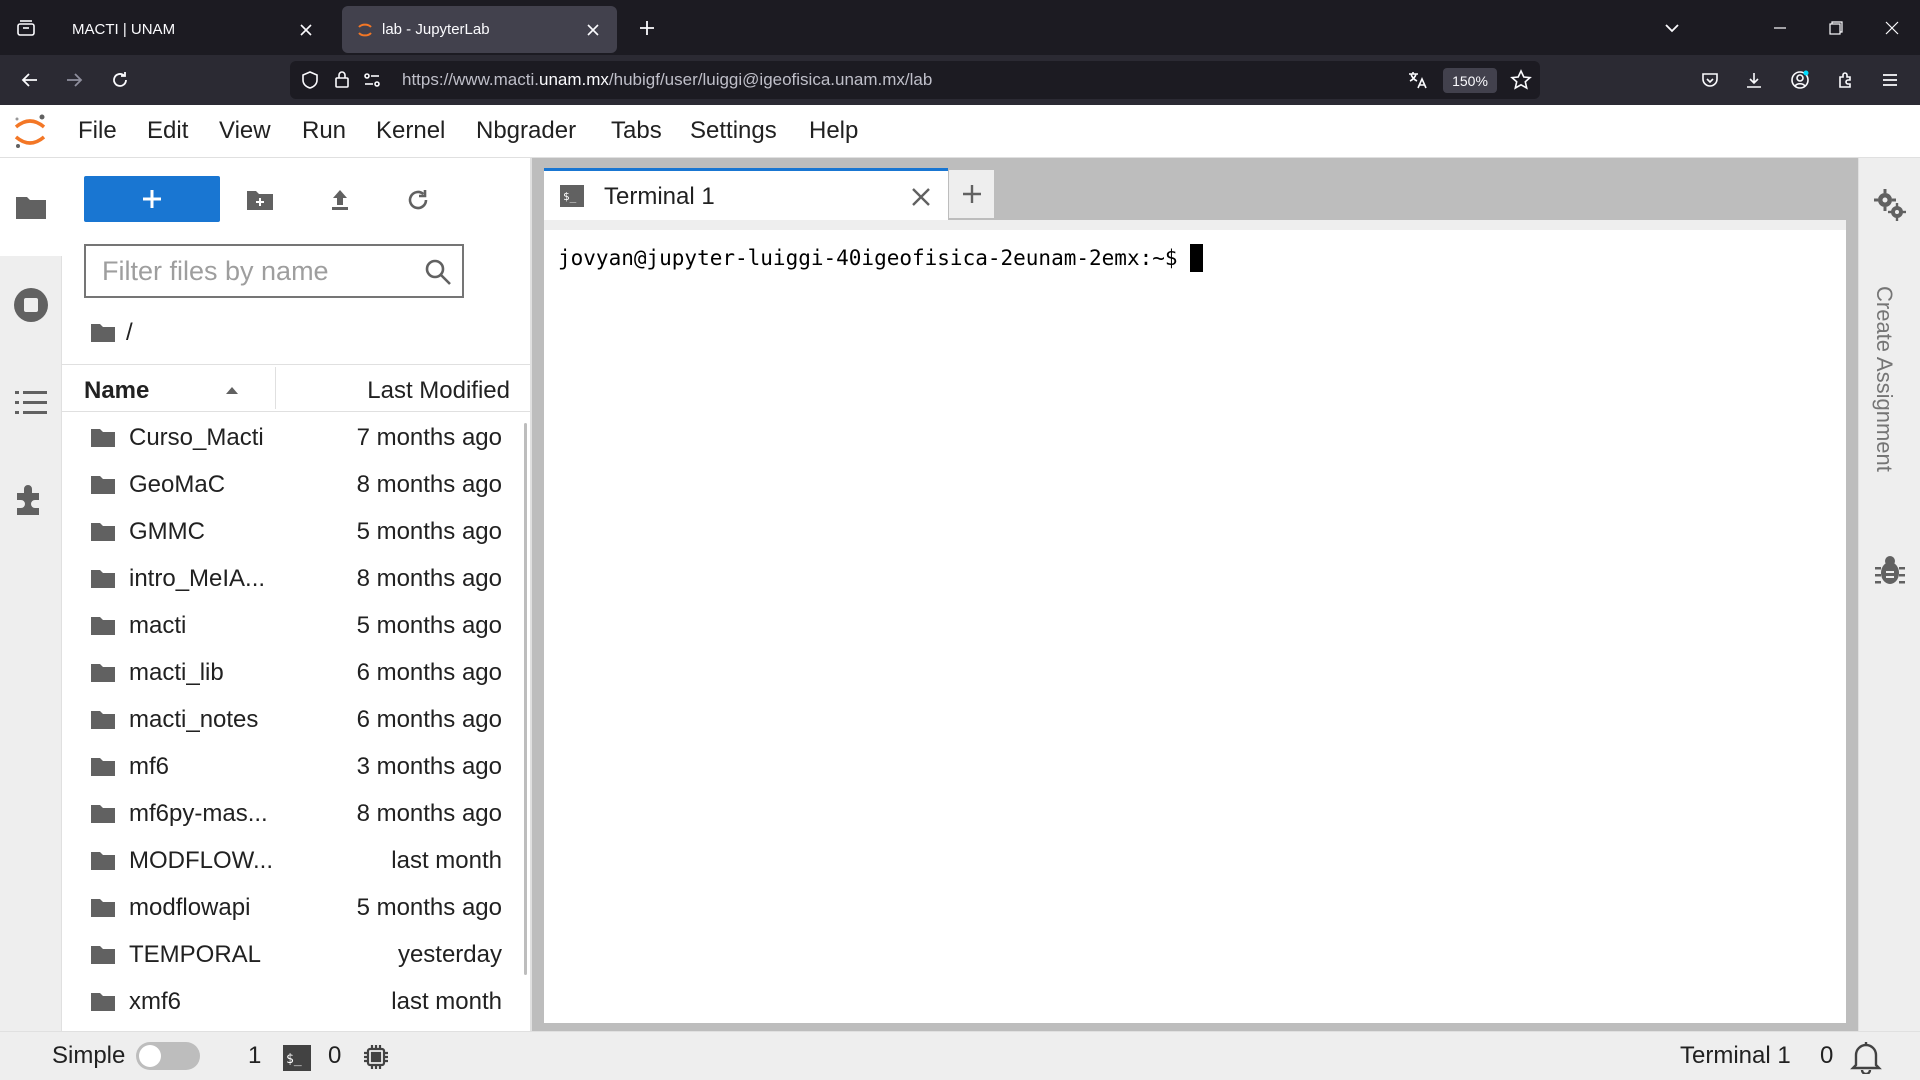 This screenshot has width=1920, height=1080. I want to click on file-row: macti 5 months ago, so click(293, 626).